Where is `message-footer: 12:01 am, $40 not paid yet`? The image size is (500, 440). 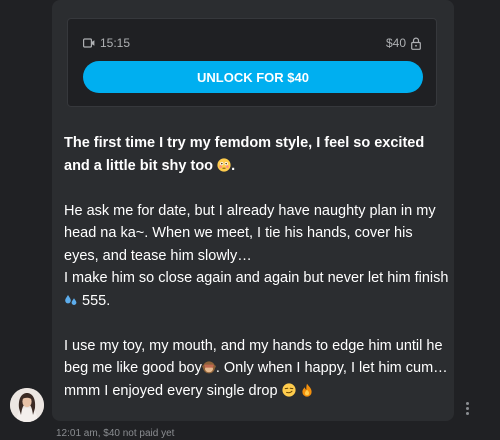
message-footer: 12:01 am, $40 not paid yet is located at coordinates (115, 433).